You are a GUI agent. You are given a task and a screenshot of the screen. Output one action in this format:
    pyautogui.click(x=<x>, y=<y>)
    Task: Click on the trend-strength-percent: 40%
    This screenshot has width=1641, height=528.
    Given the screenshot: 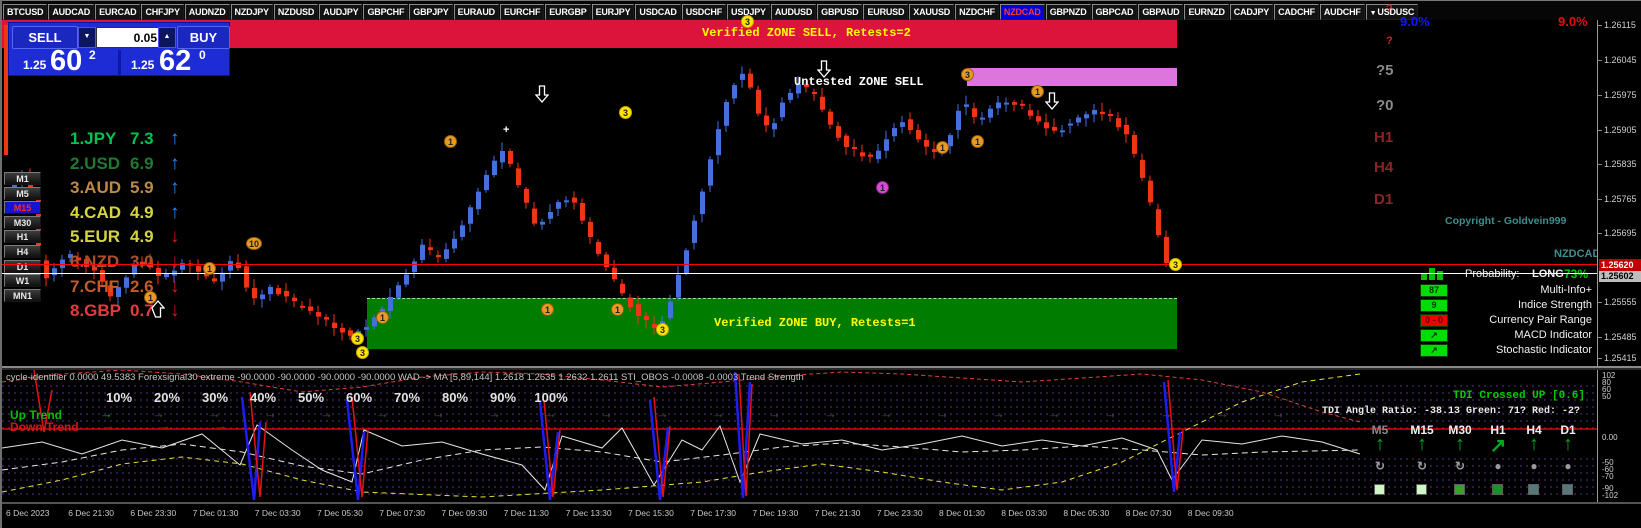 What is the action you would take?
    pyautogui.click(x=263, y=397)
    